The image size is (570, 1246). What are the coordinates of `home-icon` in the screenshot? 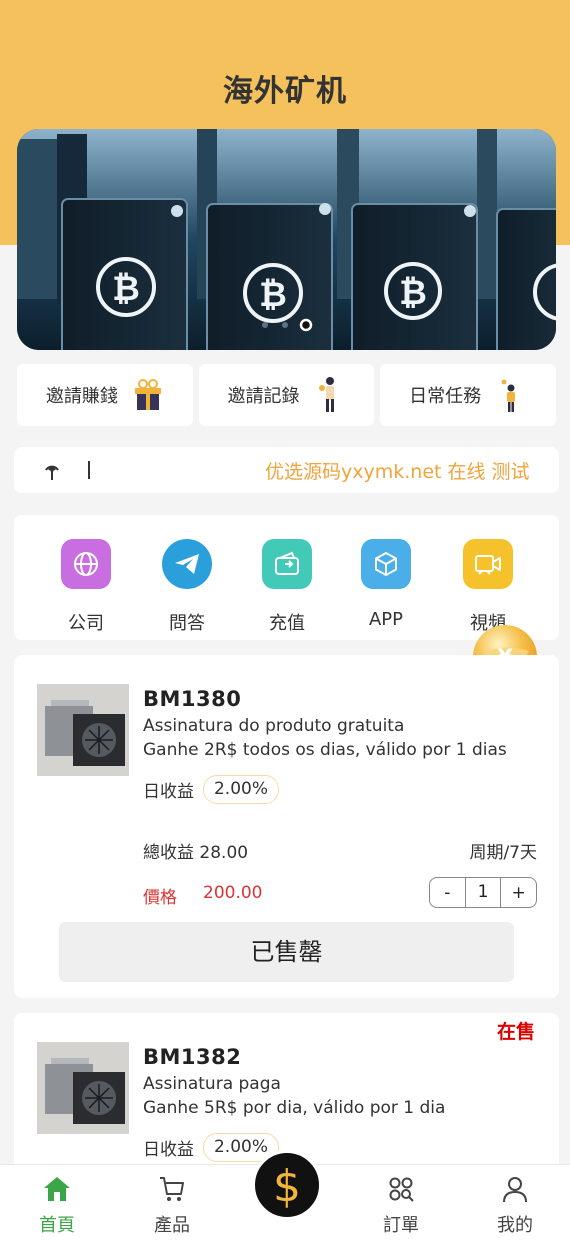 It's located at (57, 1189).